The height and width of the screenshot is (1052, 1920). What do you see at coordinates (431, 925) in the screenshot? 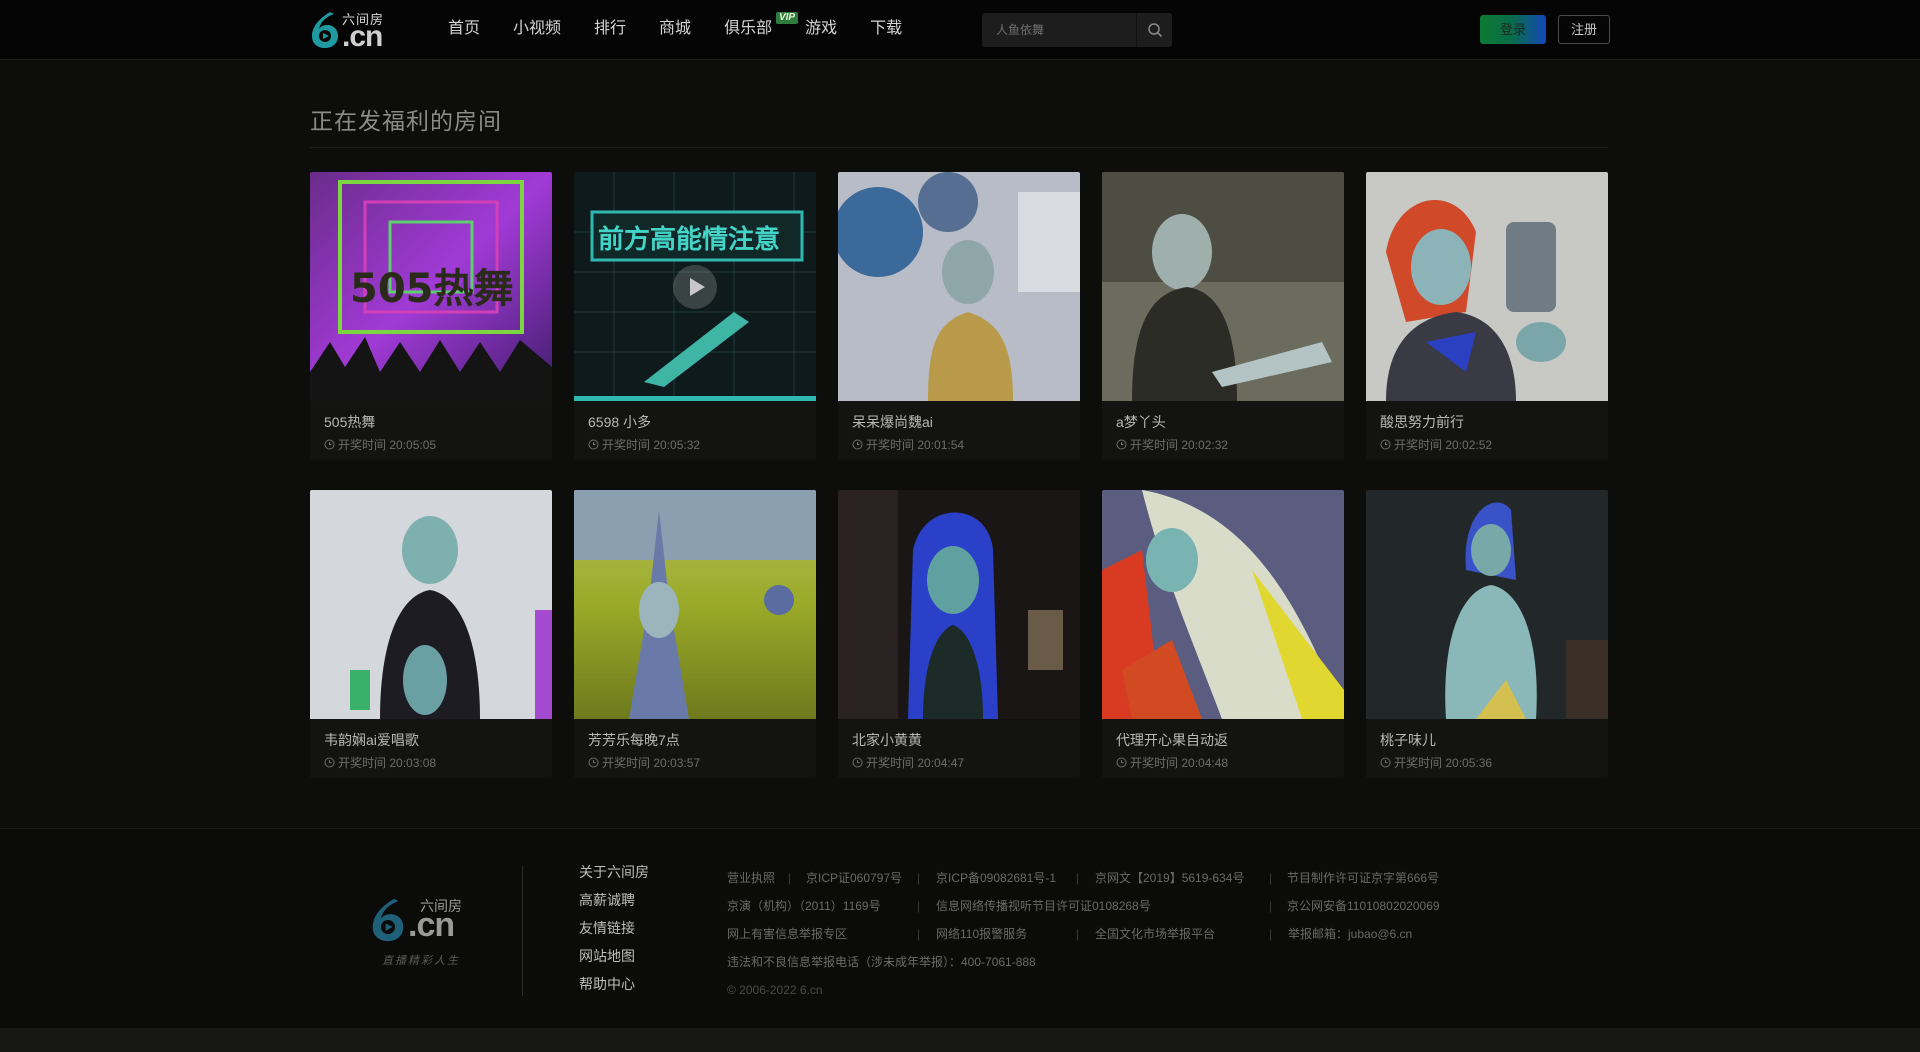
I see `footer-logo-domain: .cn` at bounding box center [431, 925].